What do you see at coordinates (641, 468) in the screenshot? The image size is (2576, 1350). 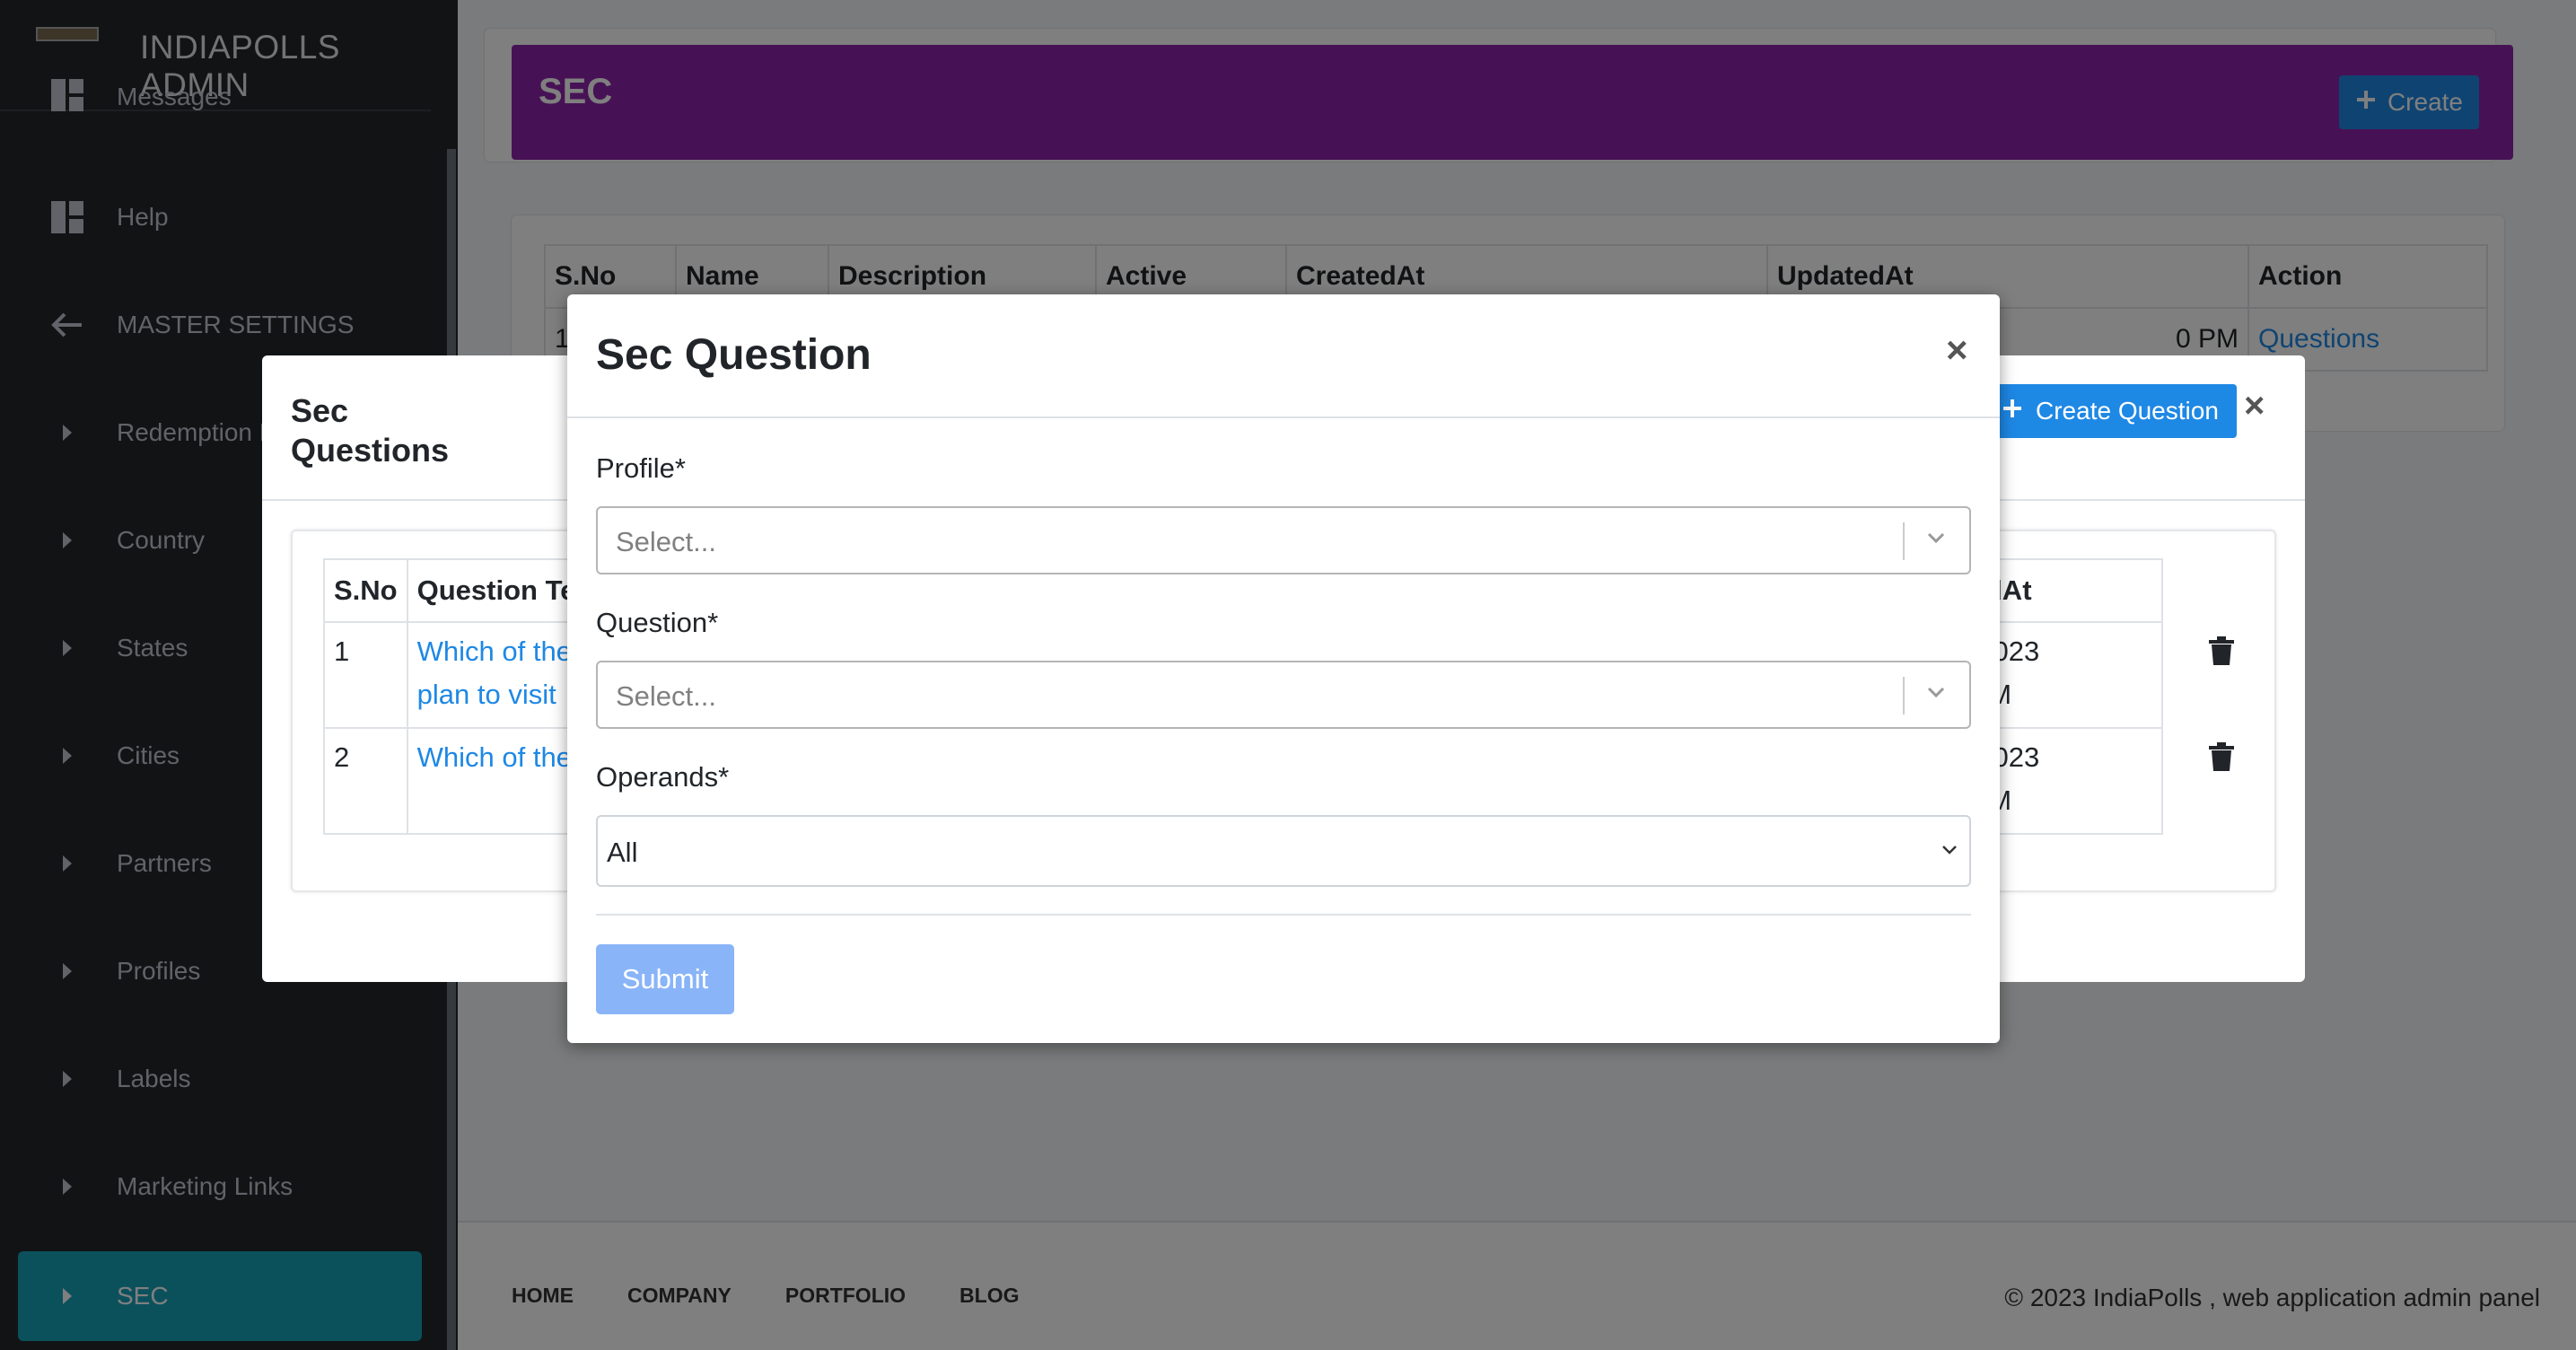 I see `profile-label: Profile*` at bounding box center [641, 468].